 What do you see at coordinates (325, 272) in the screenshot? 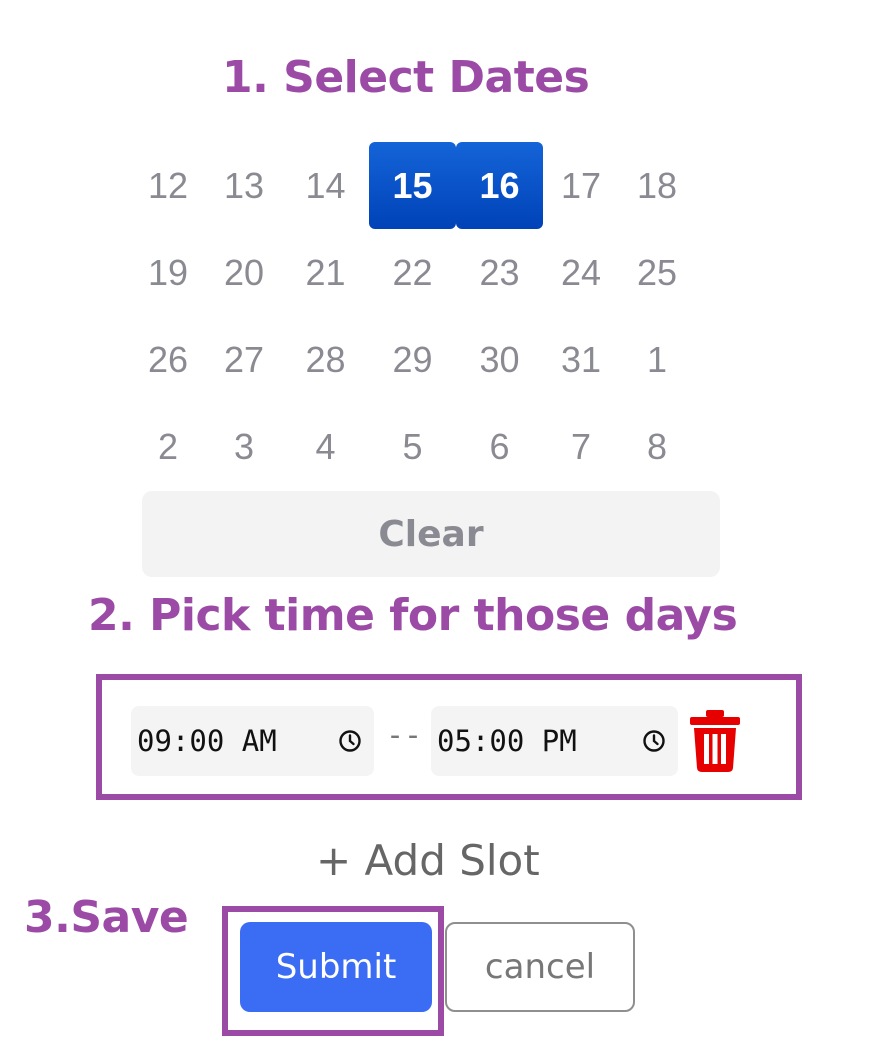
I see `calendar-day: 21` at bounding box center [325, 272].